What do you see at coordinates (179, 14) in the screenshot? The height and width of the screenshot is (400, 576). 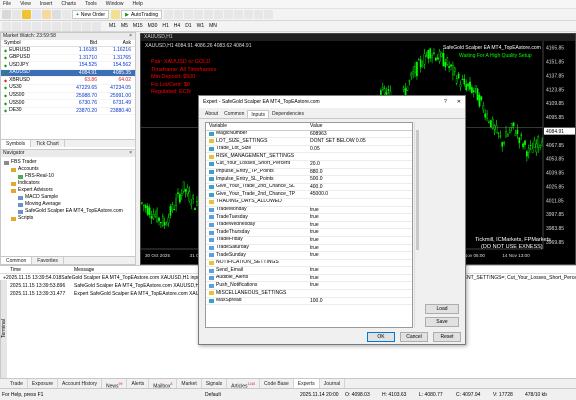 I see `candle-chart-icon` at bounding box center [179, 14].